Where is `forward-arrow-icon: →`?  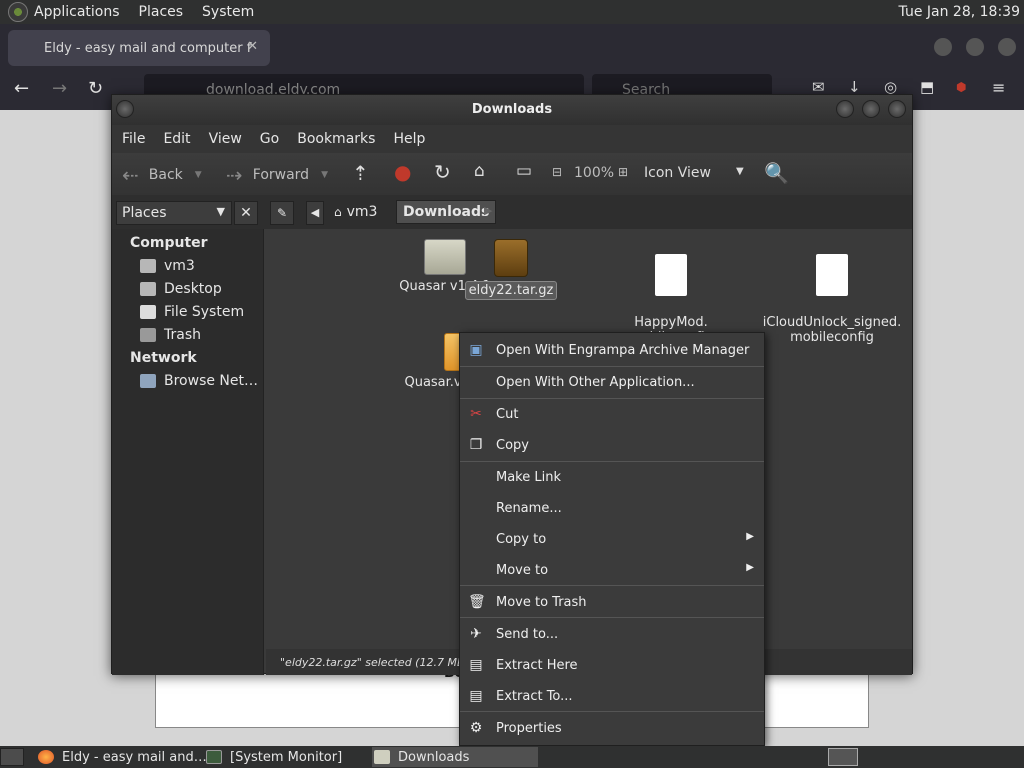 forward-arrow-icon: → is located at coordinates (59, 88).